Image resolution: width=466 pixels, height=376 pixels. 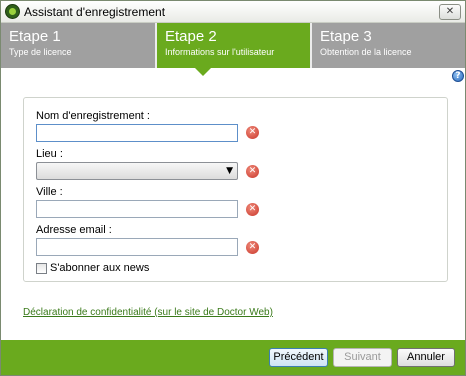 What do you see at coordinates (137, 133) in the screenshot?
I see `registration-name-input` at bounding box center [137, 133].